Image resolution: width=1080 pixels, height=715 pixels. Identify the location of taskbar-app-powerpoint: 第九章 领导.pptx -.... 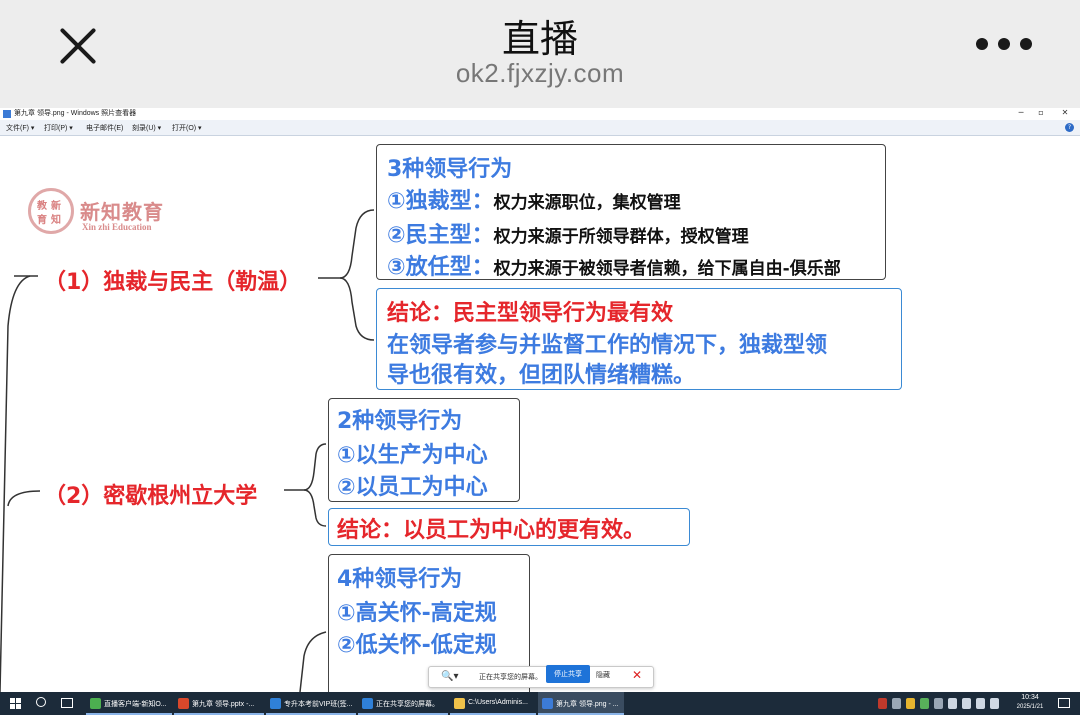
(219, 703).